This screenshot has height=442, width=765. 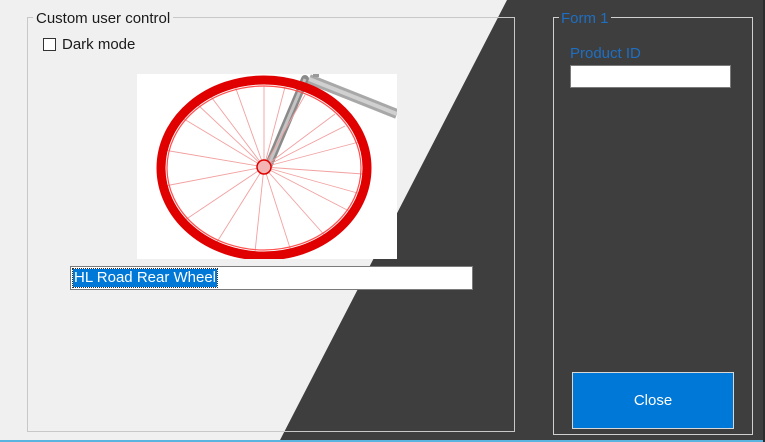 What do you see at coordinates (49, 44) in the screenshot?
I see `checkbox-box` at bounding box center [49, 44].